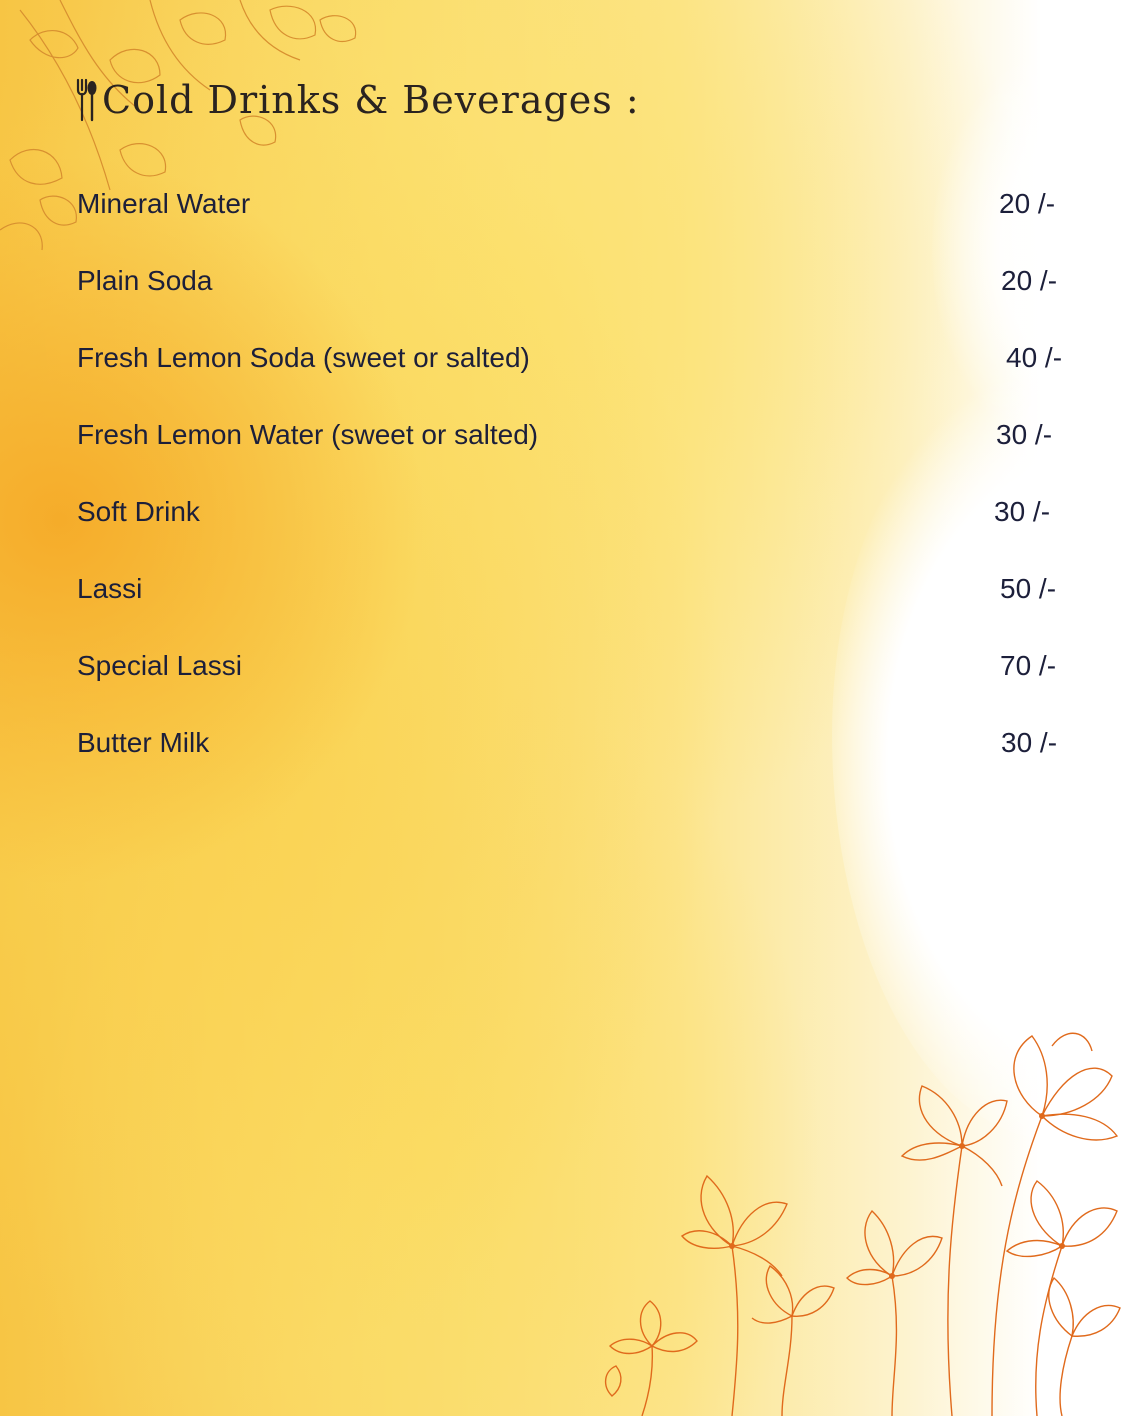 The width and height of the screenshot is (1132, 1416). Describe the element at coordinates (1028, 588) in the screenshot. I see `item-price: 50 /-` at that location.